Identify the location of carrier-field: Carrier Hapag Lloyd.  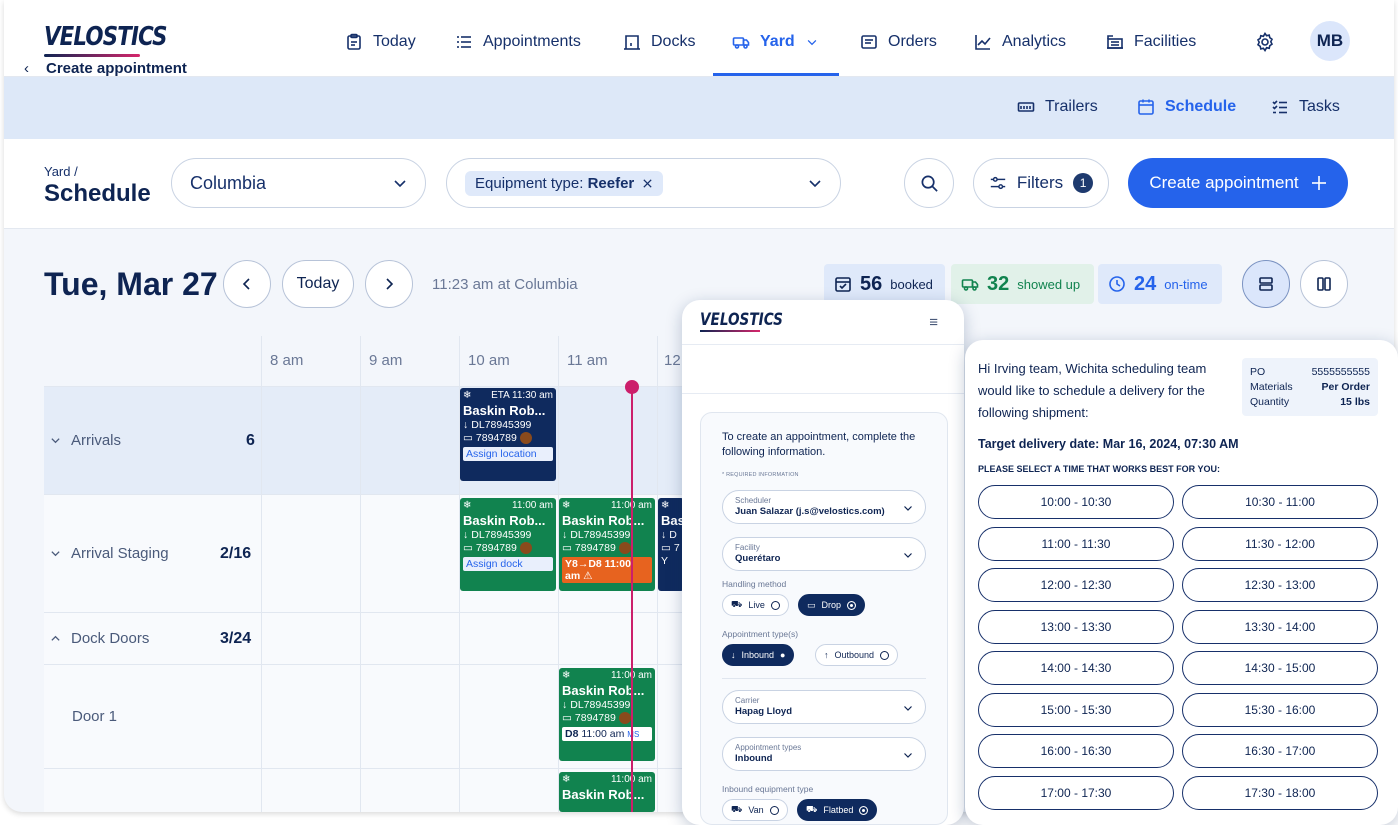
(824, 707).